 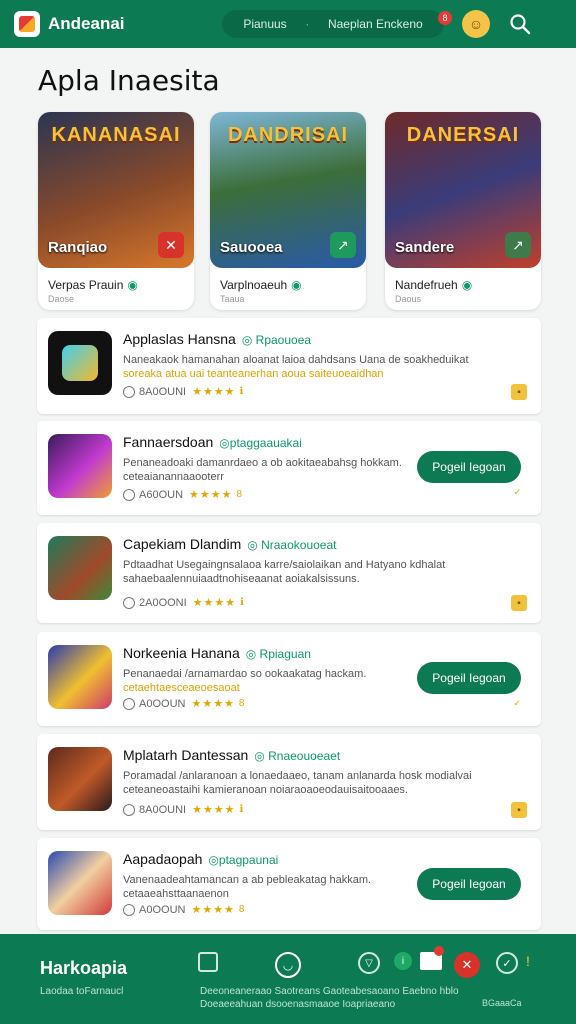 What do you see at coordinates (369, 963) in the screenshot?
I see `filter-icon: ▽` at bounding box center [369, 963].